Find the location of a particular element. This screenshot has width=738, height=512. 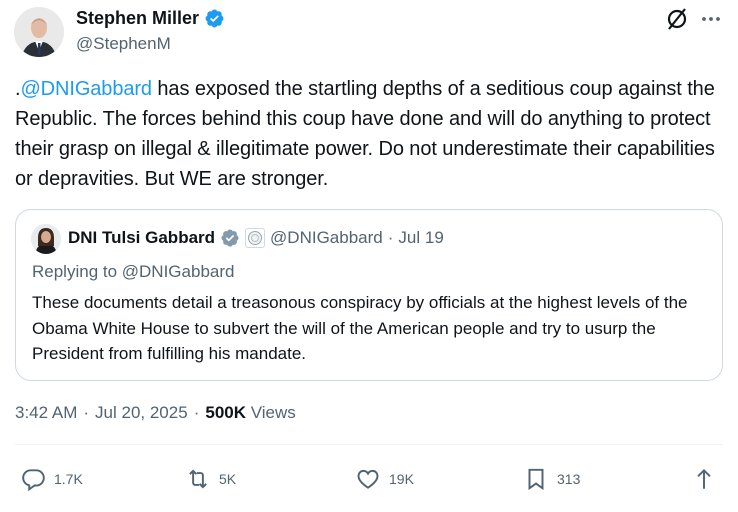

heart-icon is located at coordinates (368, 479).